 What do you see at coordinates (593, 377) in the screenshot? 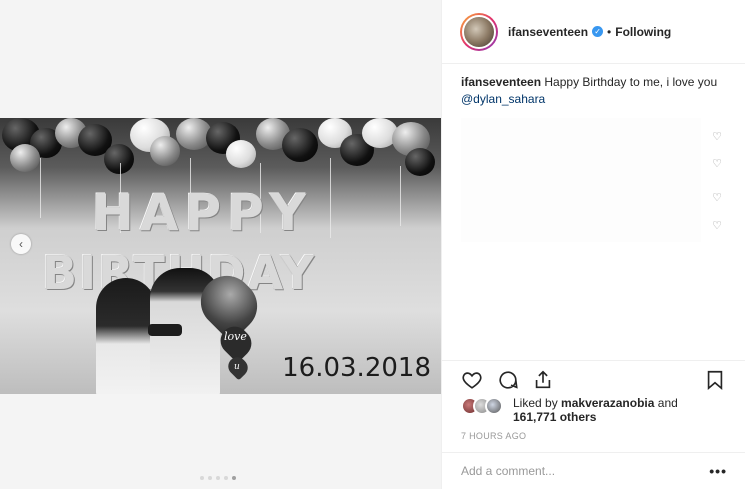
I see `action-bar` at bounding box center [593, 377].